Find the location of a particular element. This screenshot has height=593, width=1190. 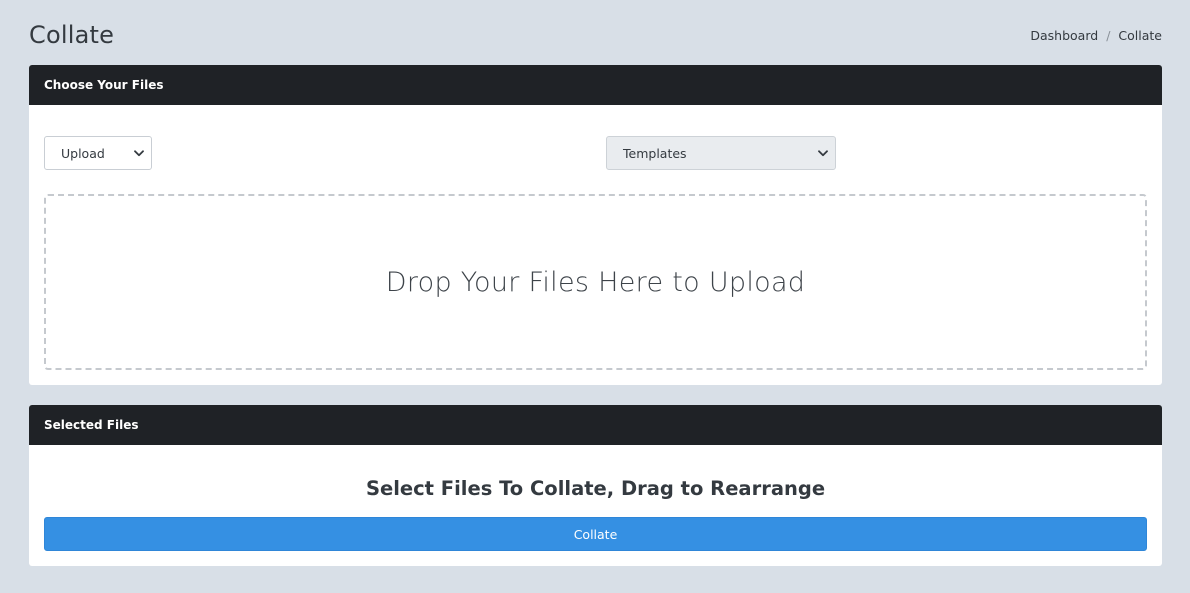

page-title: Collate is located at coordinates (72, 35).